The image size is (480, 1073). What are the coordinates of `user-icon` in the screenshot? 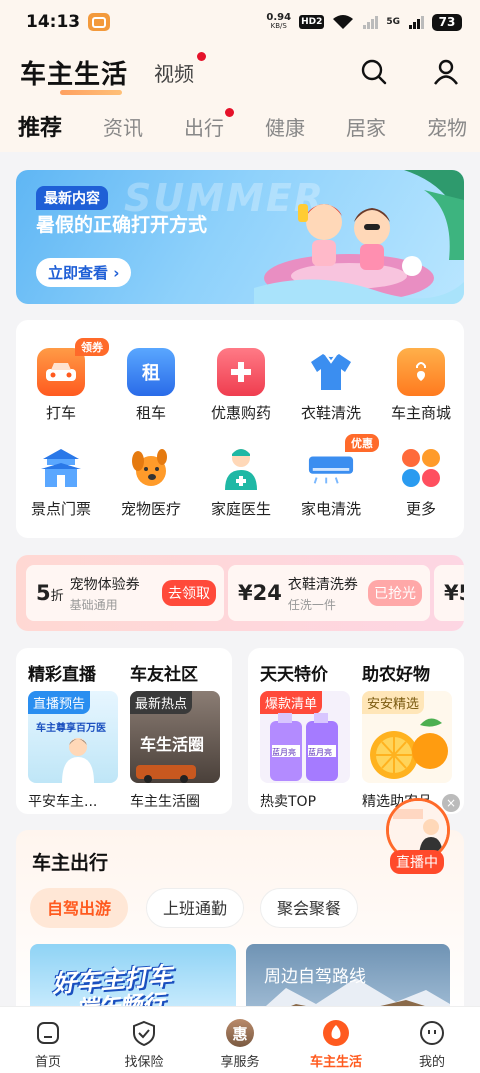 It's located at (446, 72).